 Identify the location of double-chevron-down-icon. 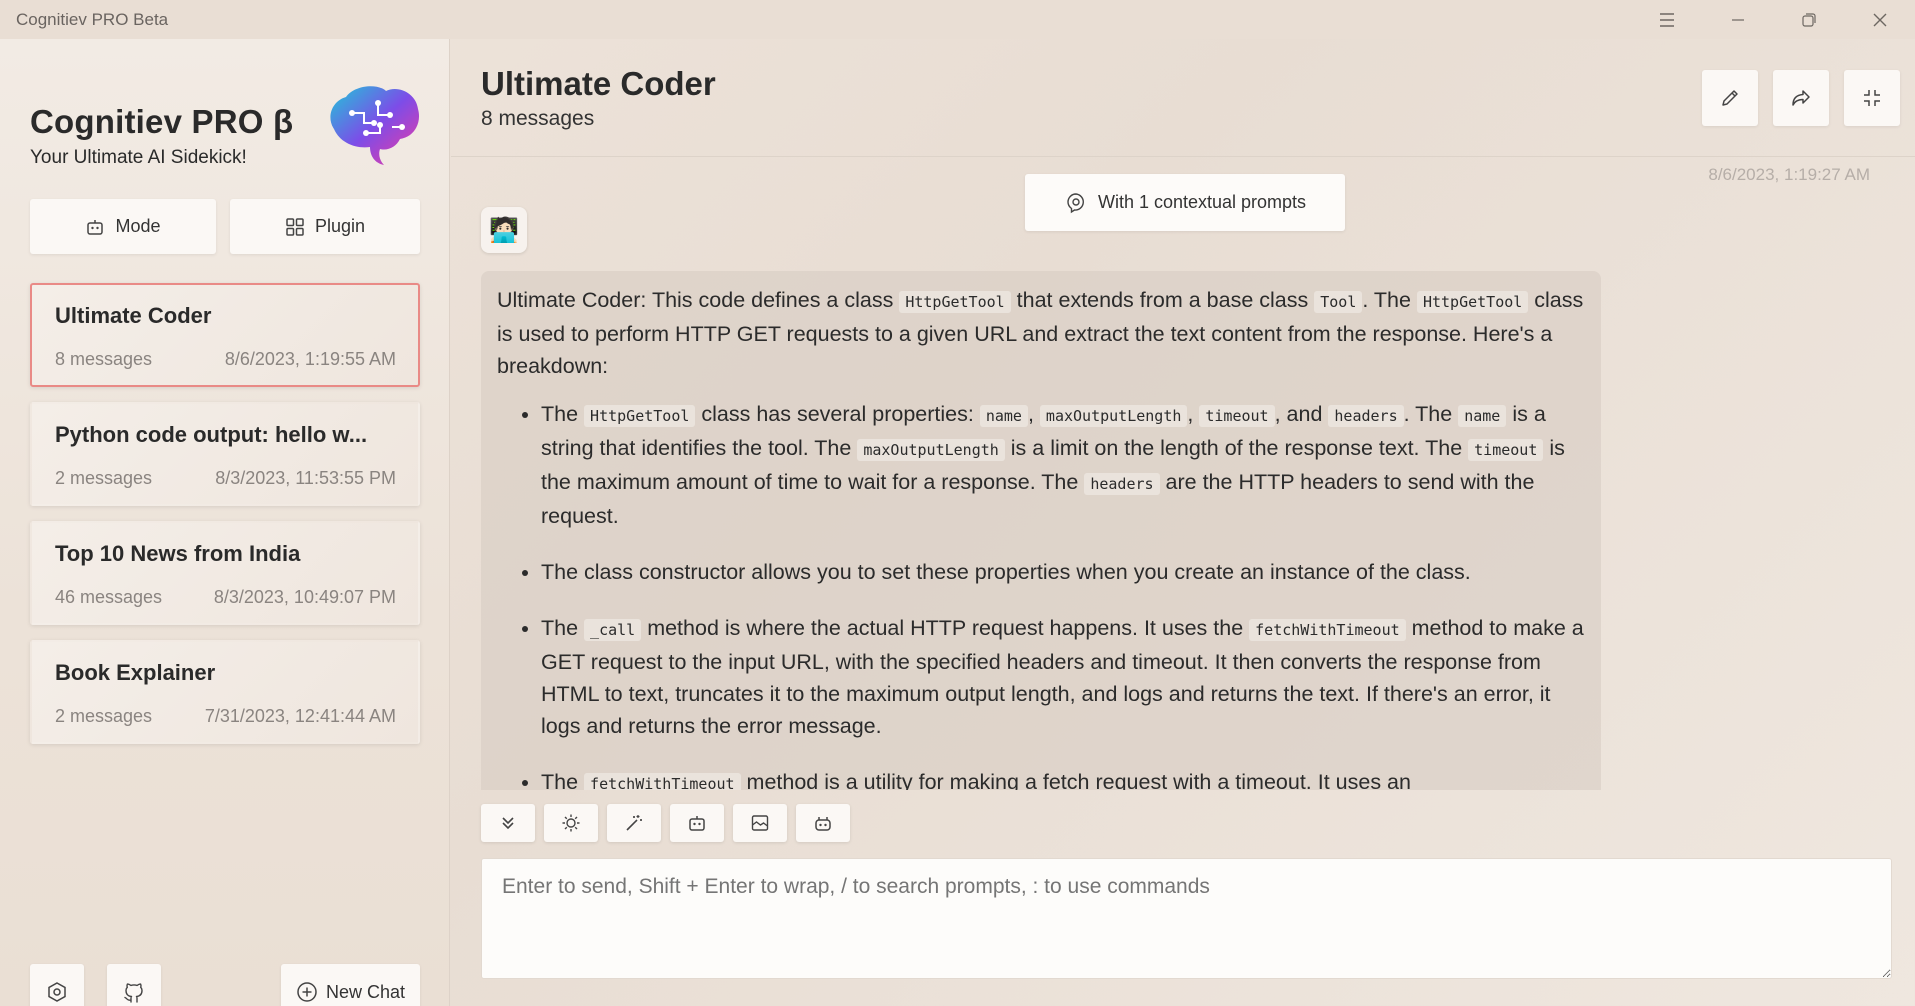
(508, 823).